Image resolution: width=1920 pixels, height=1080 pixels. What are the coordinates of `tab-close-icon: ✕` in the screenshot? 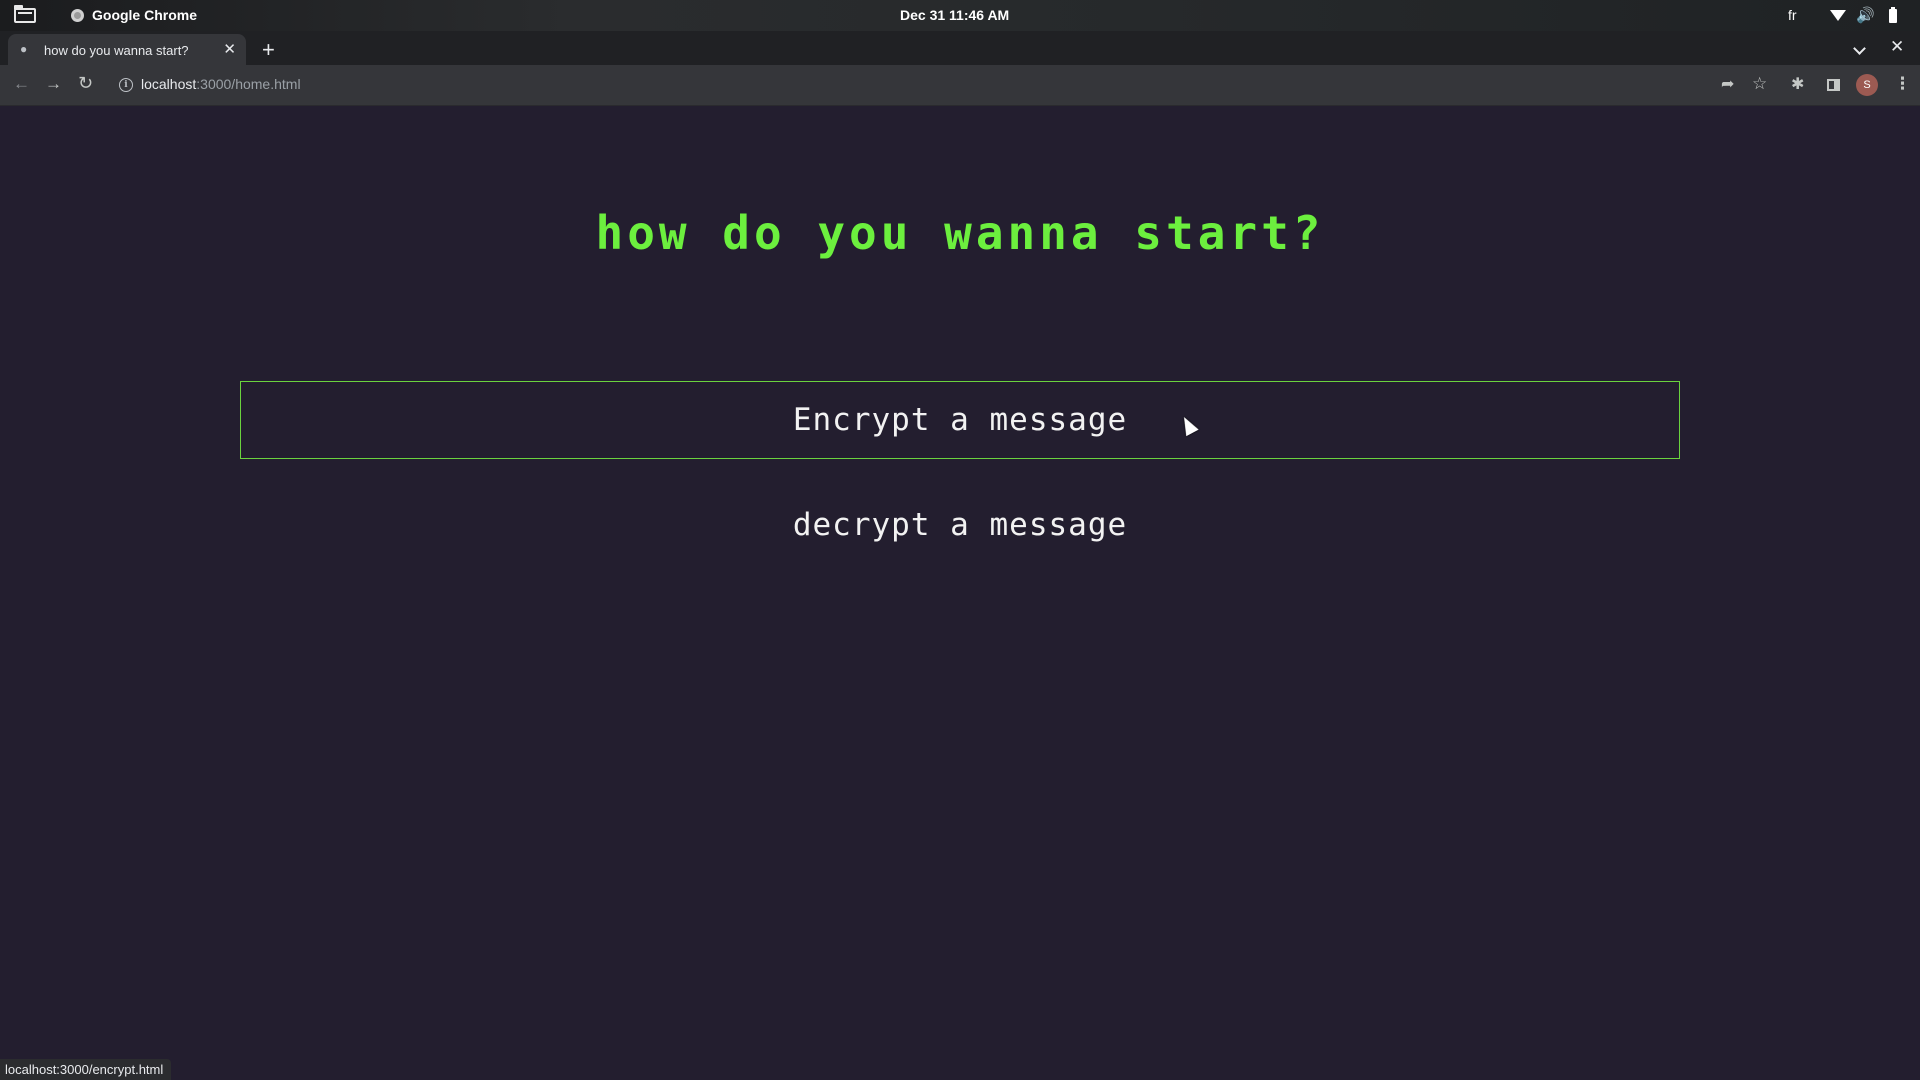 It's located at (229, 49).